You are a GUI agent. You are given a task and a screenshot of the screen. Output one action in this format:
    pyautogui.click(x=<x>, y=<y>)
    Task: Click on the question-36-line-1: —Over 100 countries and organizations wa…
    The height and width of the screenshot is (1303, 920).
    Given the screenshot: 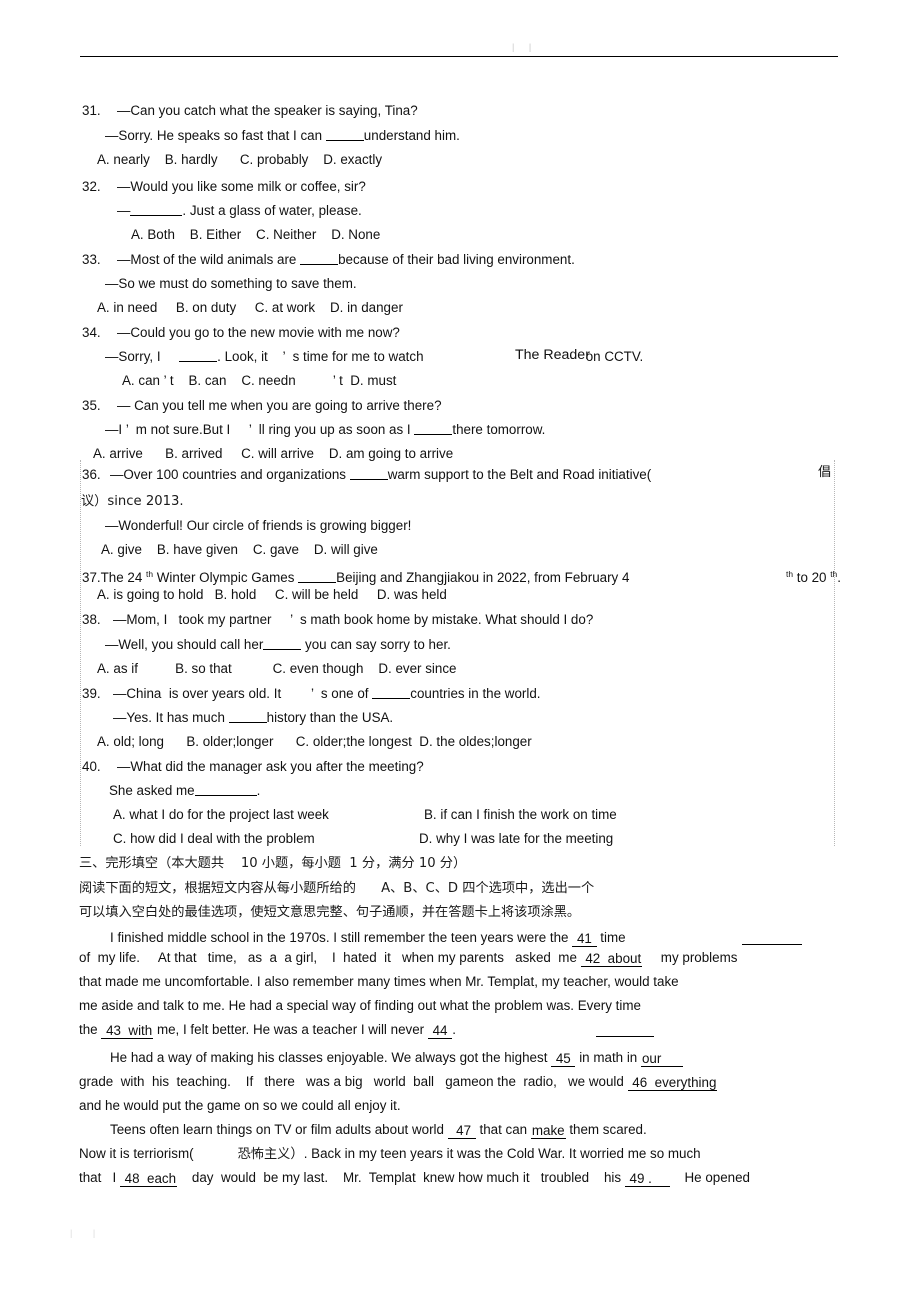 What is the action you would take?
    pyautogui.click(x=380, y=474)
    